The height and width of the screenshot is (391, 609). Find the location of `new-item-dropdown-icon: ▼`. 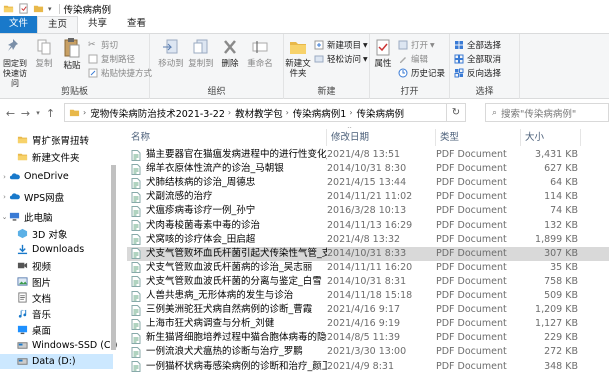

new-item-dropdown-icon: ▼ is located at coordinates (365, 45).